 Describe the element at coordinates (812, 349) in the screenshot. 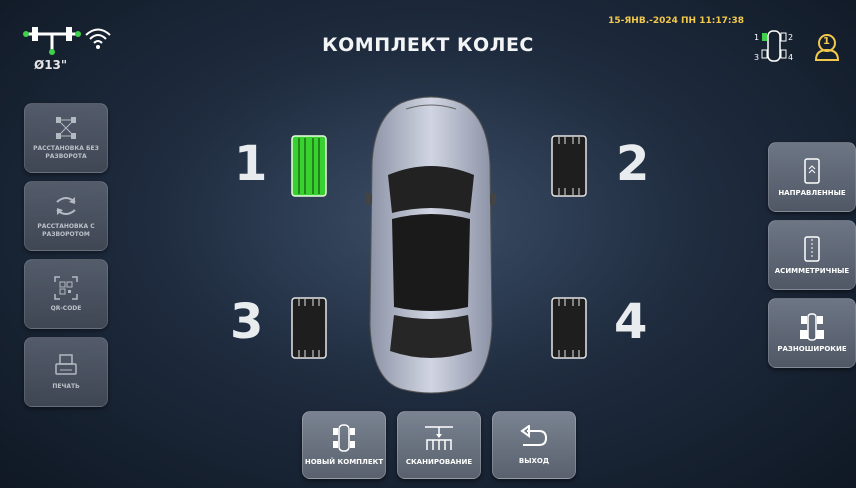

I see `menu-label: РАЗНОШИРОКИЕ` at that location.